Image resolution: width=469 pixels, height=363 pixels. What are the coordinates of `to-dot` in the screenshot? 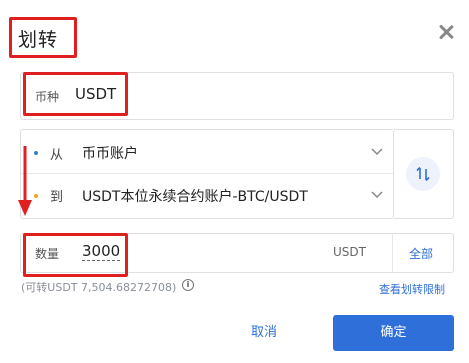 It's located at (36, 196).